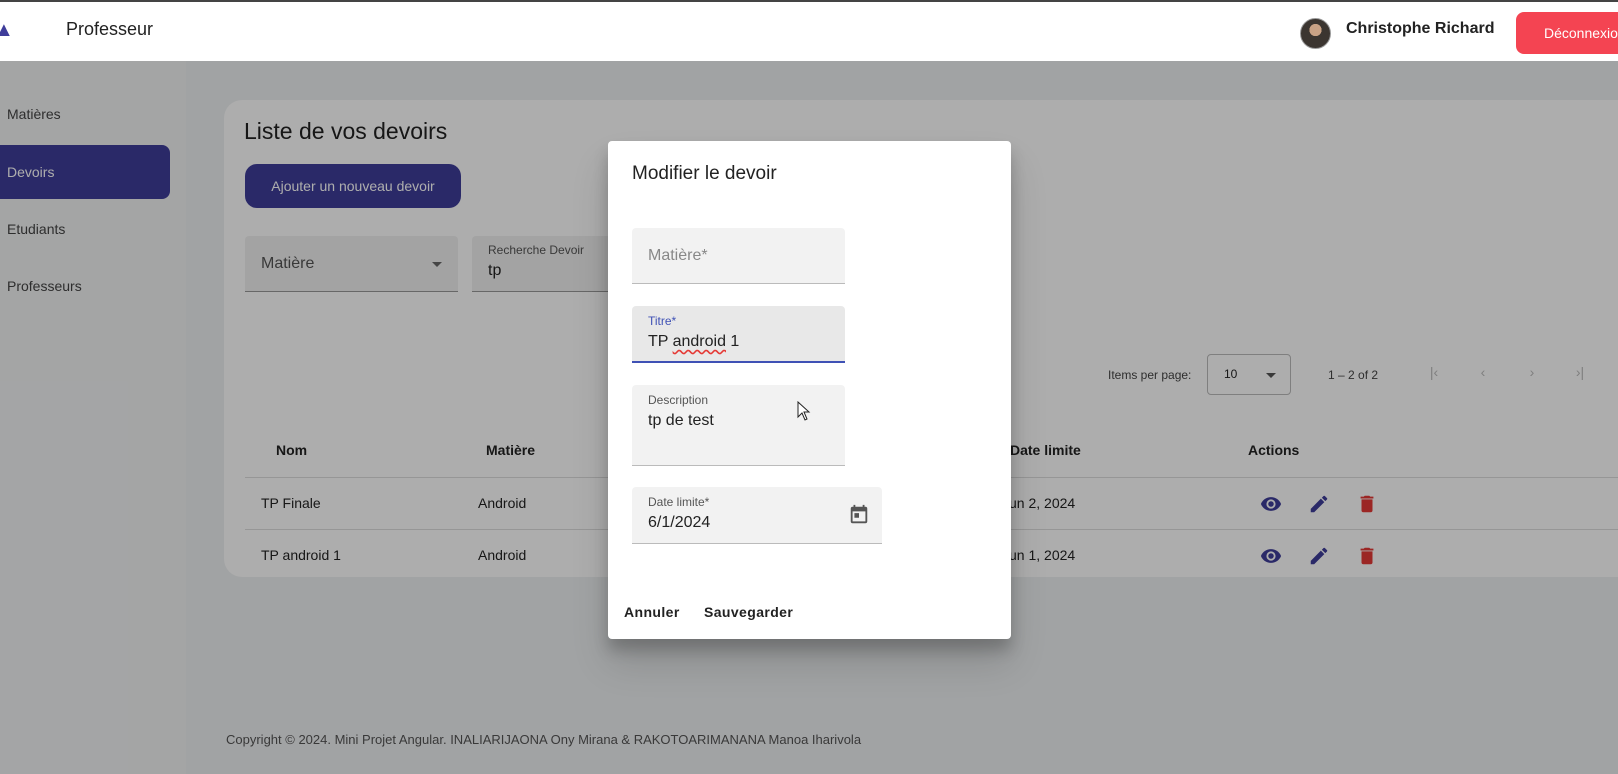  I want to click on user-name: Christophe Richard, so click(1420, 28).